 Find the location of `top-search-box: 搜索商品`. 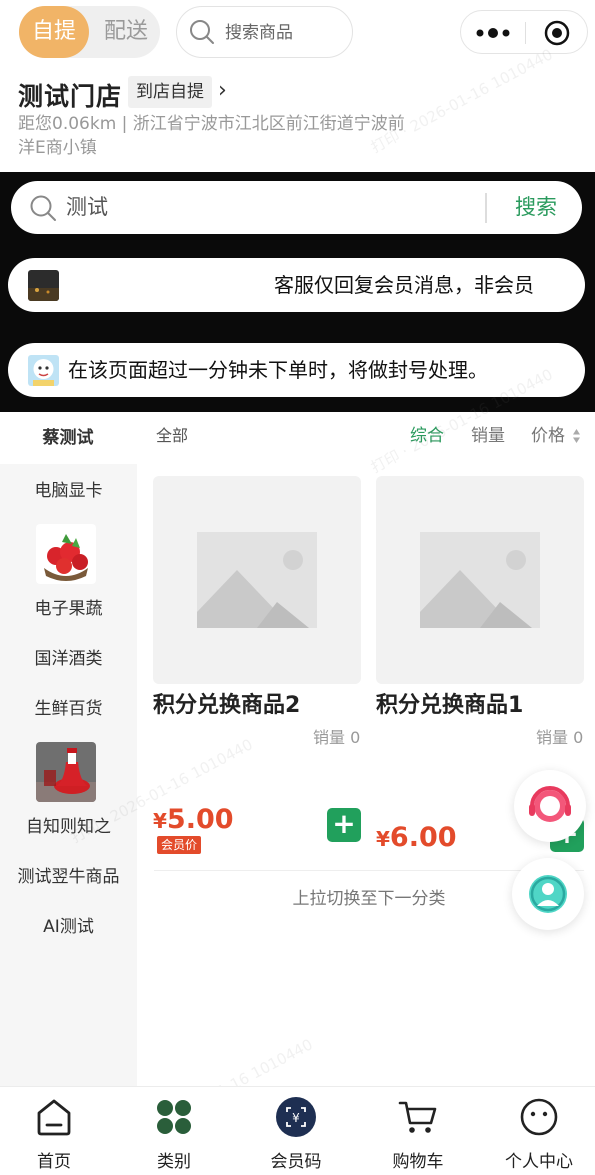

top-search-box: 搜索商品 is located at coordinates (264, 32).